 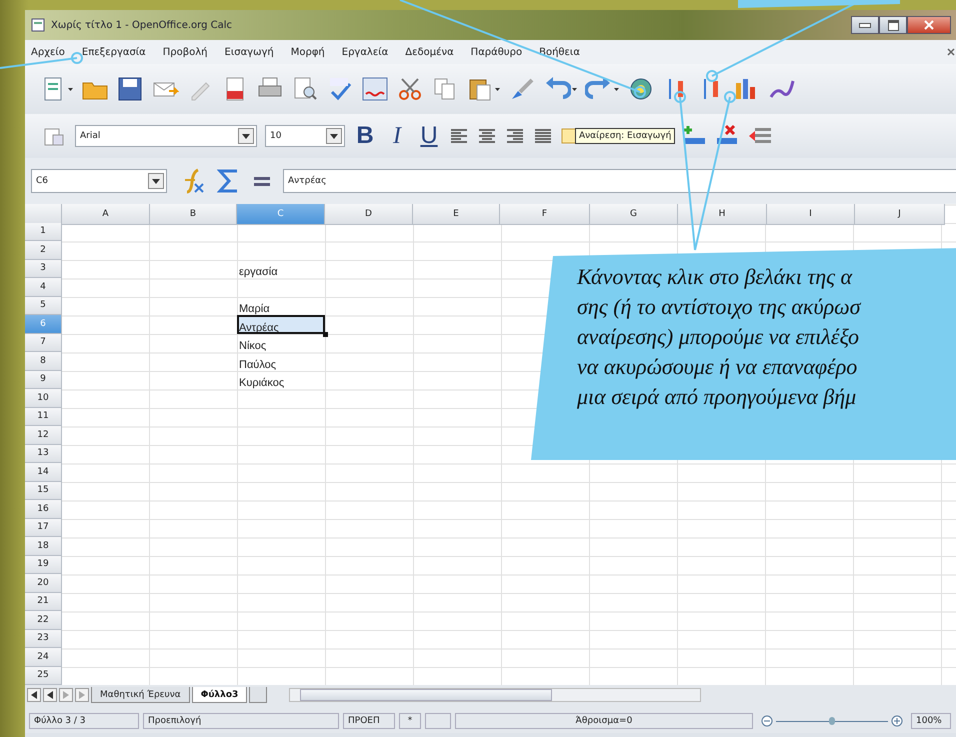 What do you see at coordinates (369, 721) in the screenshot?
I see `insert-mode: ΠΡΟΕΠ` at bounding box center [369, 721].